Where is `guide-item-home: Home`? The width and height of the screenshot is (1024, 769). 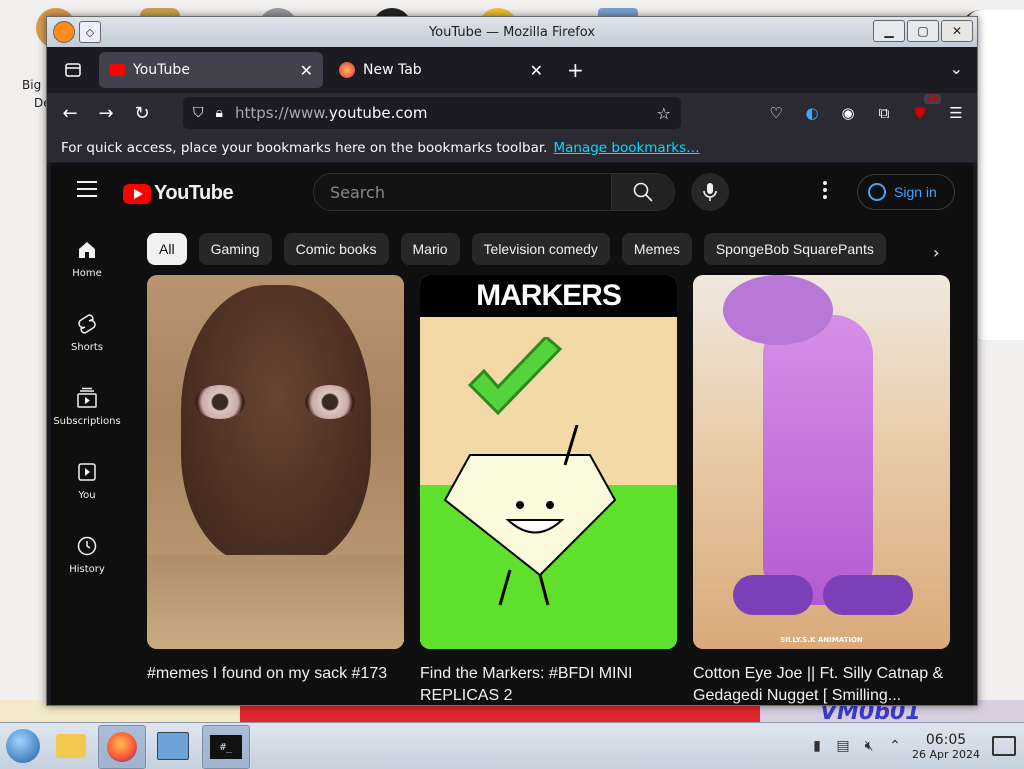
guide-item-home: Home is located at coordinates (87, 258).